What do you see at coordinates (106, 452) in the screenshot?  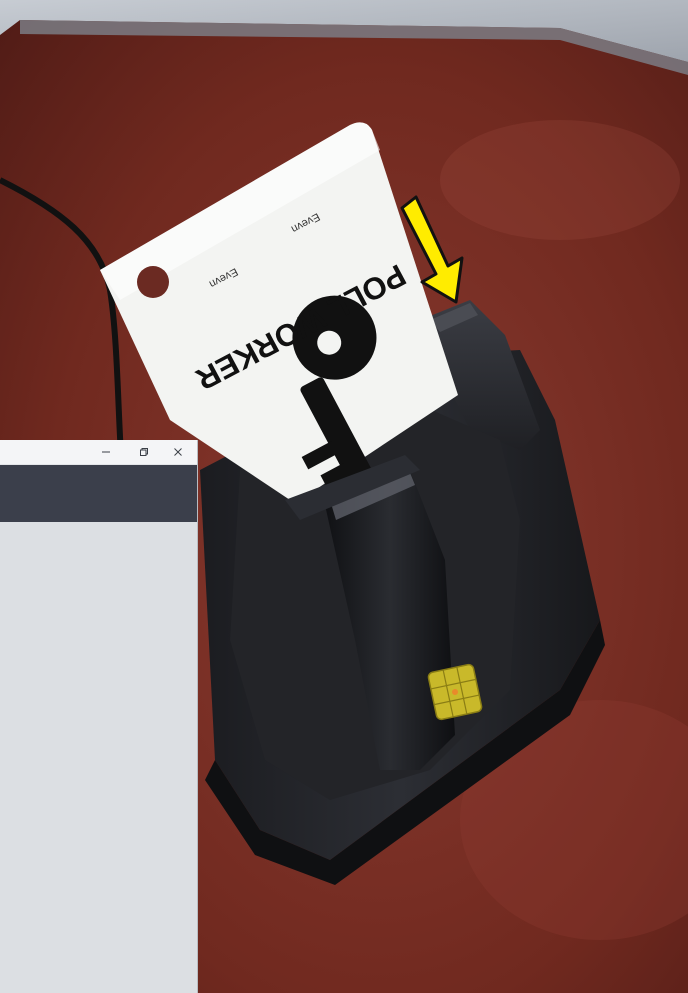 I see `minimize-icon` at bounding box center [106, 452].